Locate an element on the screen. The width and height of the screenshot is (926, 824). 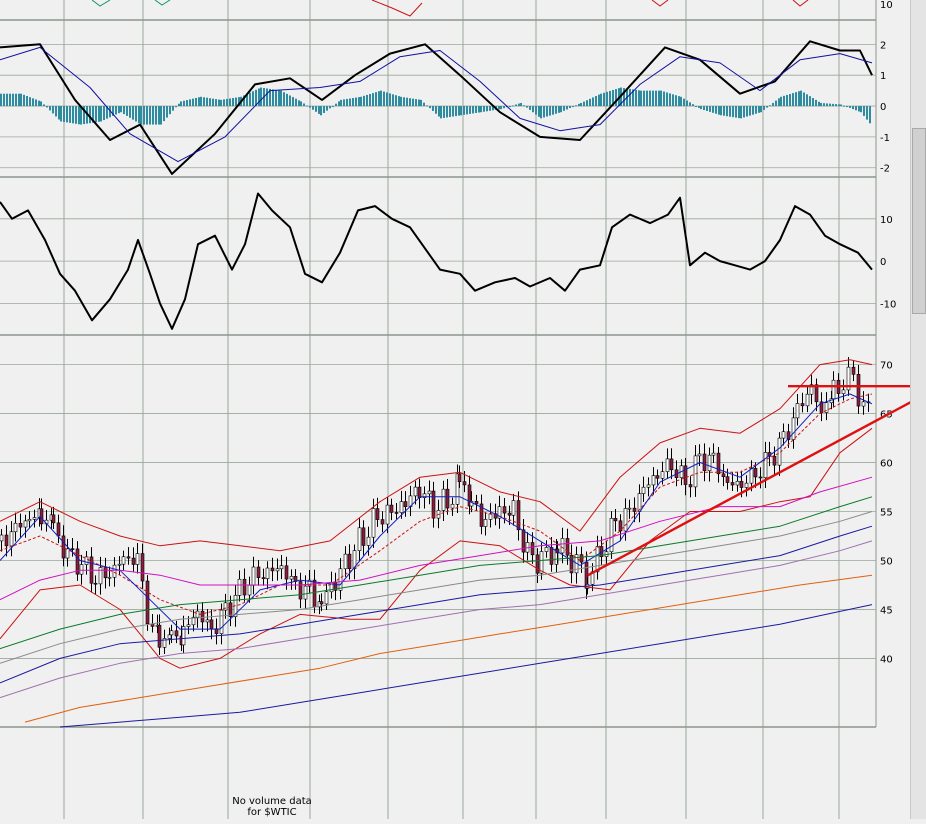
macd-tick-label: 1 is located at coordinates (883, 76).